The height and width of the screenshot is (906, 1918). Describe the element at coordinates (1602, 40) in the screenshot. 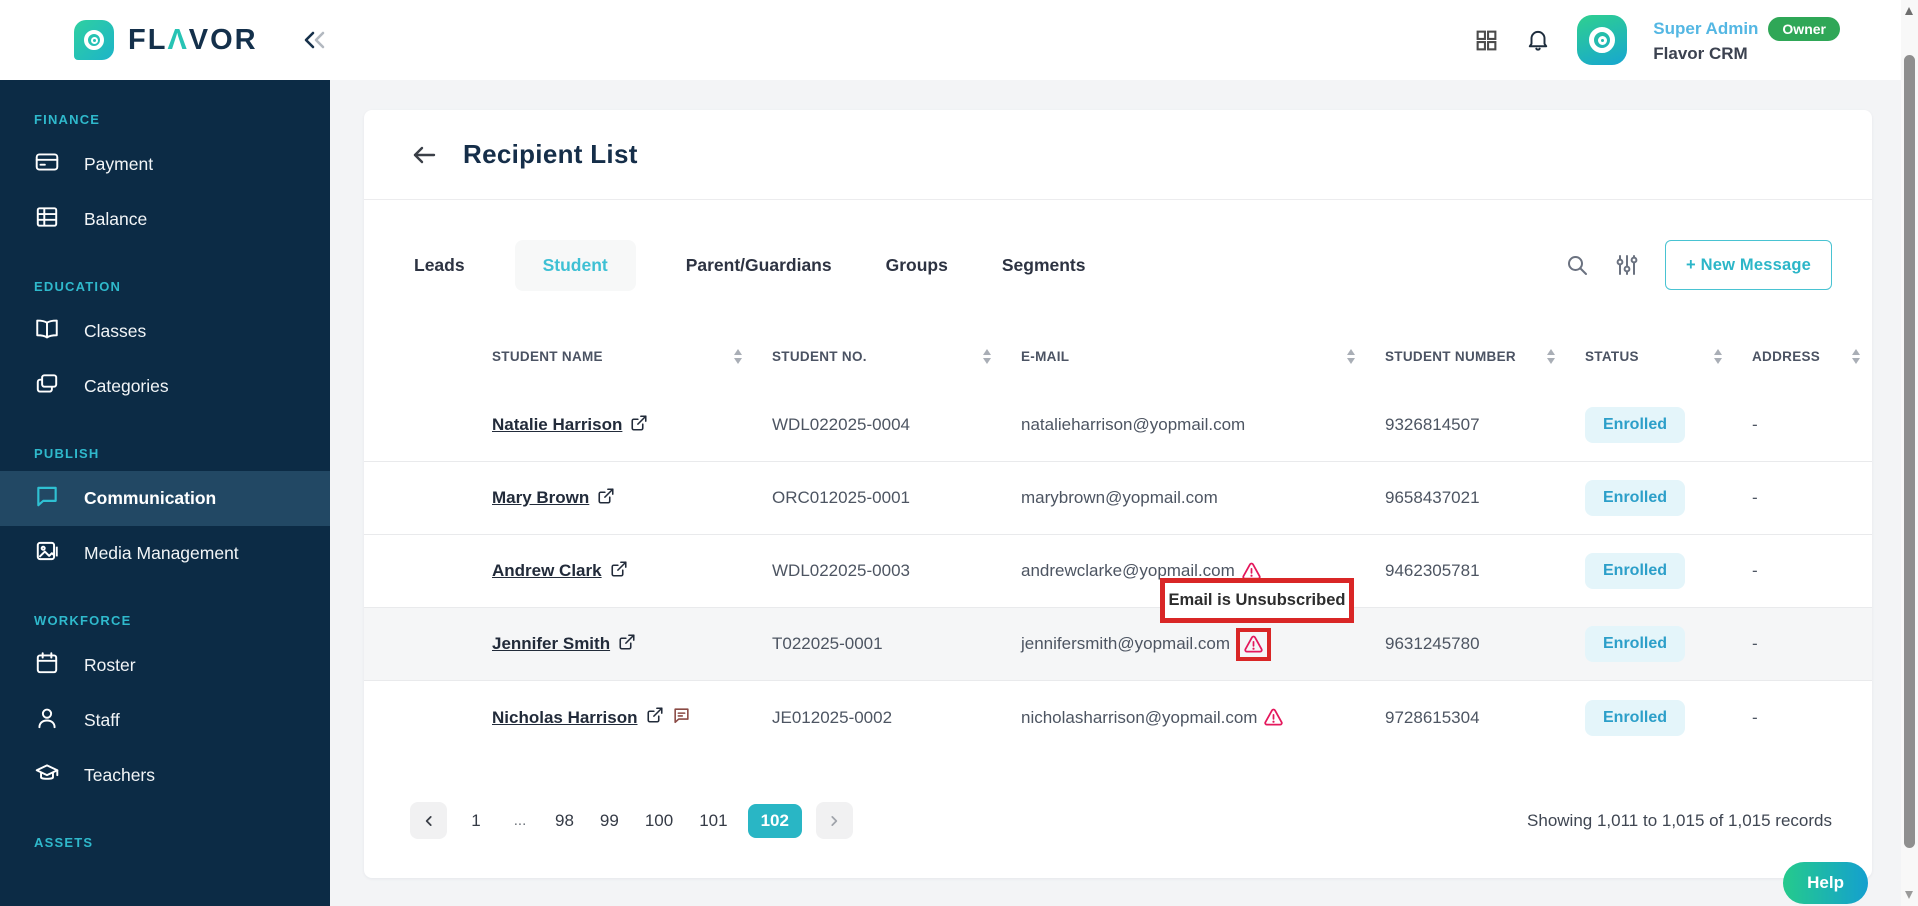

I see `avatar` at that location.